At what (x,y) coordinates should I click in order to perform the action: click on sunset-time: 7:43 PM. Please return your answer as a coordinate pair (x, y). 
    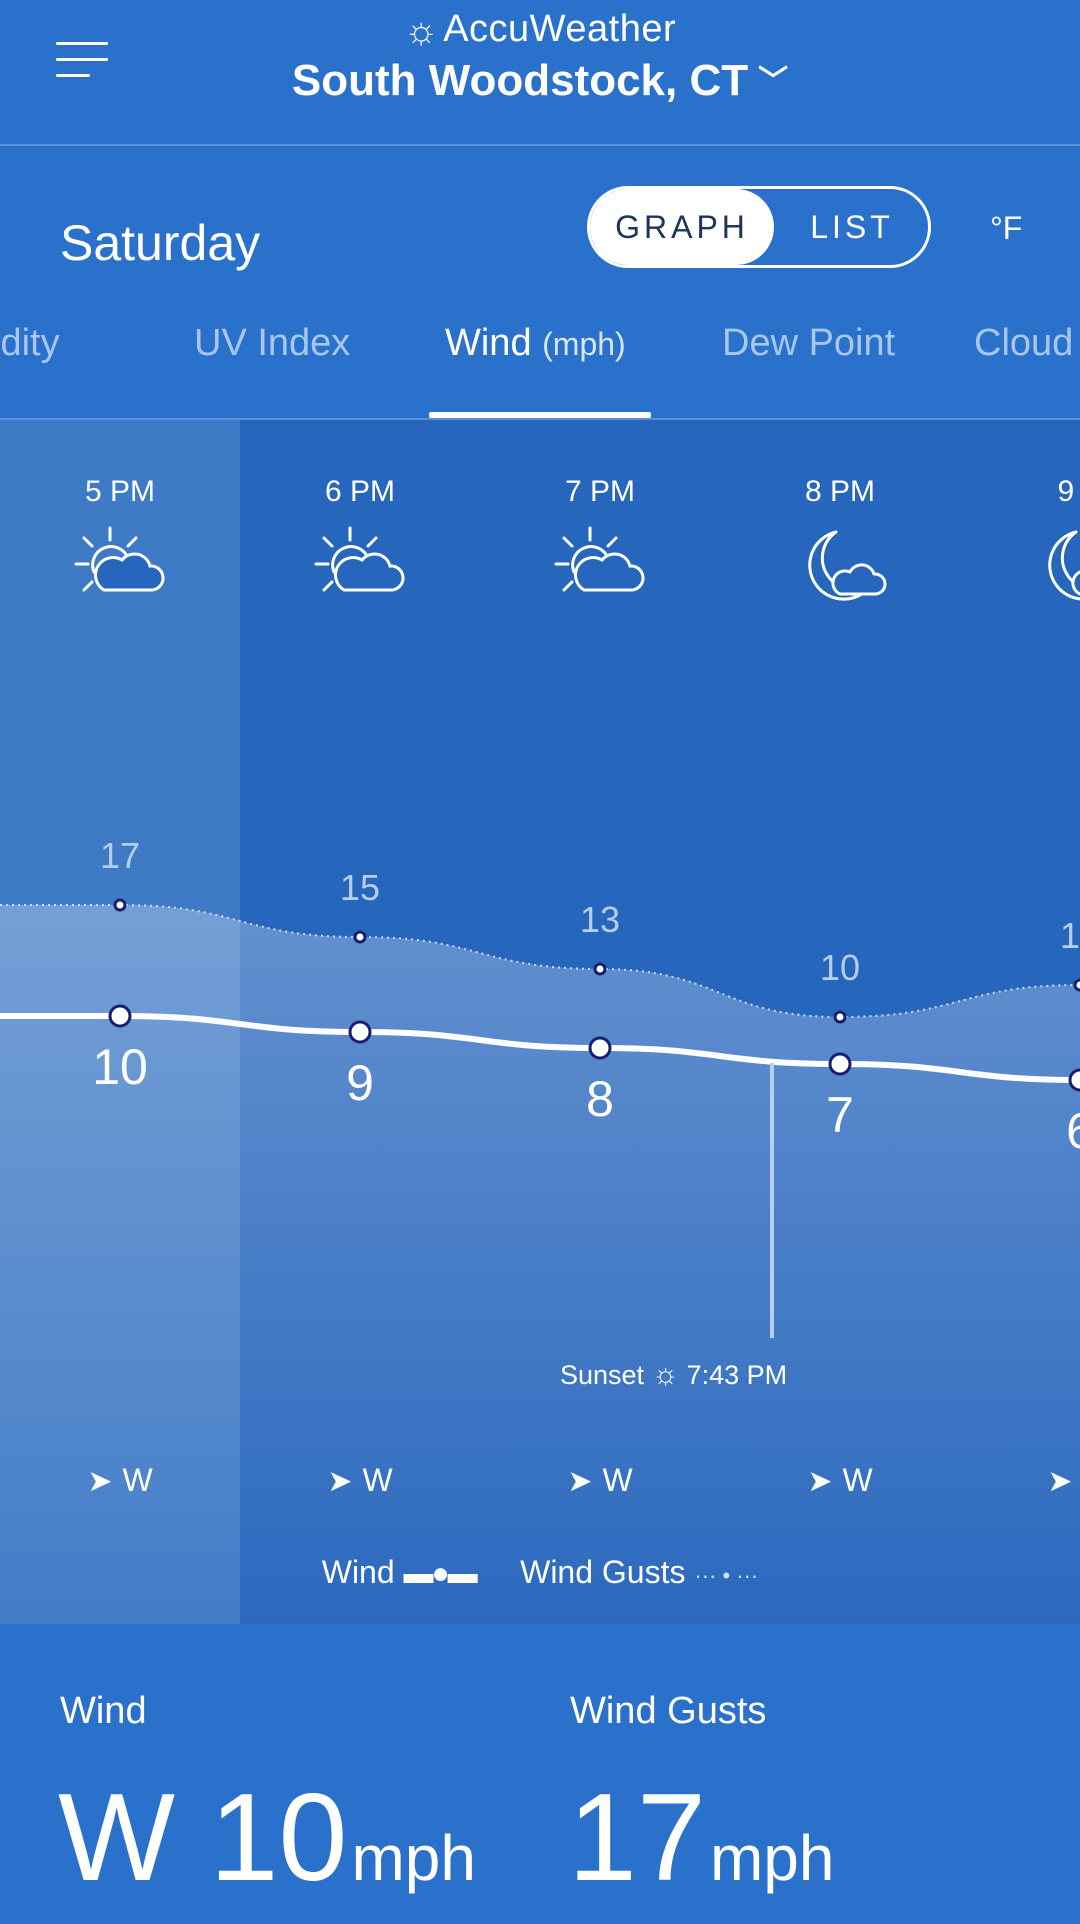
    Looking at the image, I should click on (737, 1375).